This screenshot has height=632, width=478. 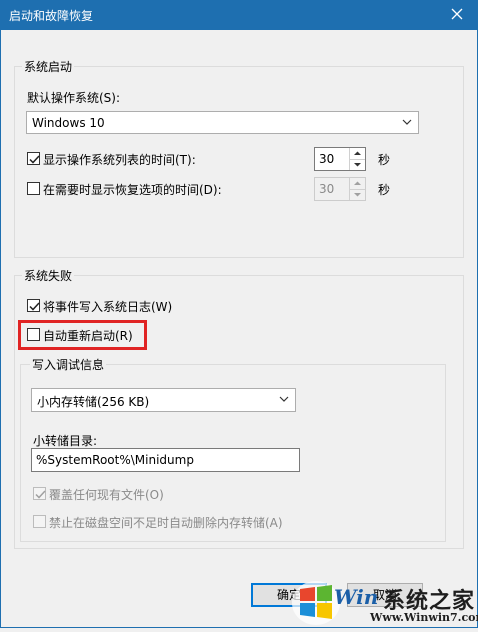 I want to click on dump-dir-label: 小转储目录:, so click(x=65, y=441).